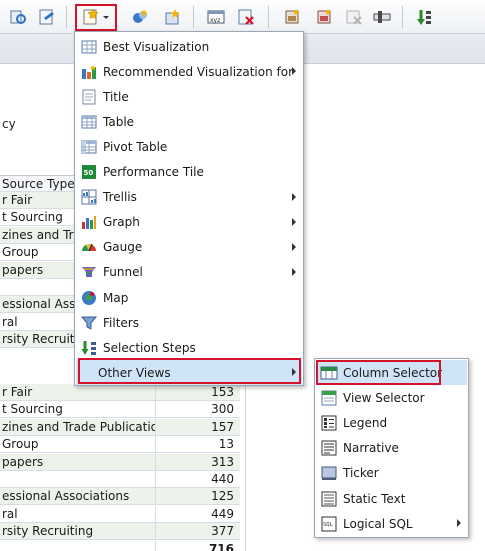 The height and width of the screenshot is (551, 485). Describe the element at coordinates (123, 247) in the screenshot. I see `menu-item-label: Gauge` at that location.